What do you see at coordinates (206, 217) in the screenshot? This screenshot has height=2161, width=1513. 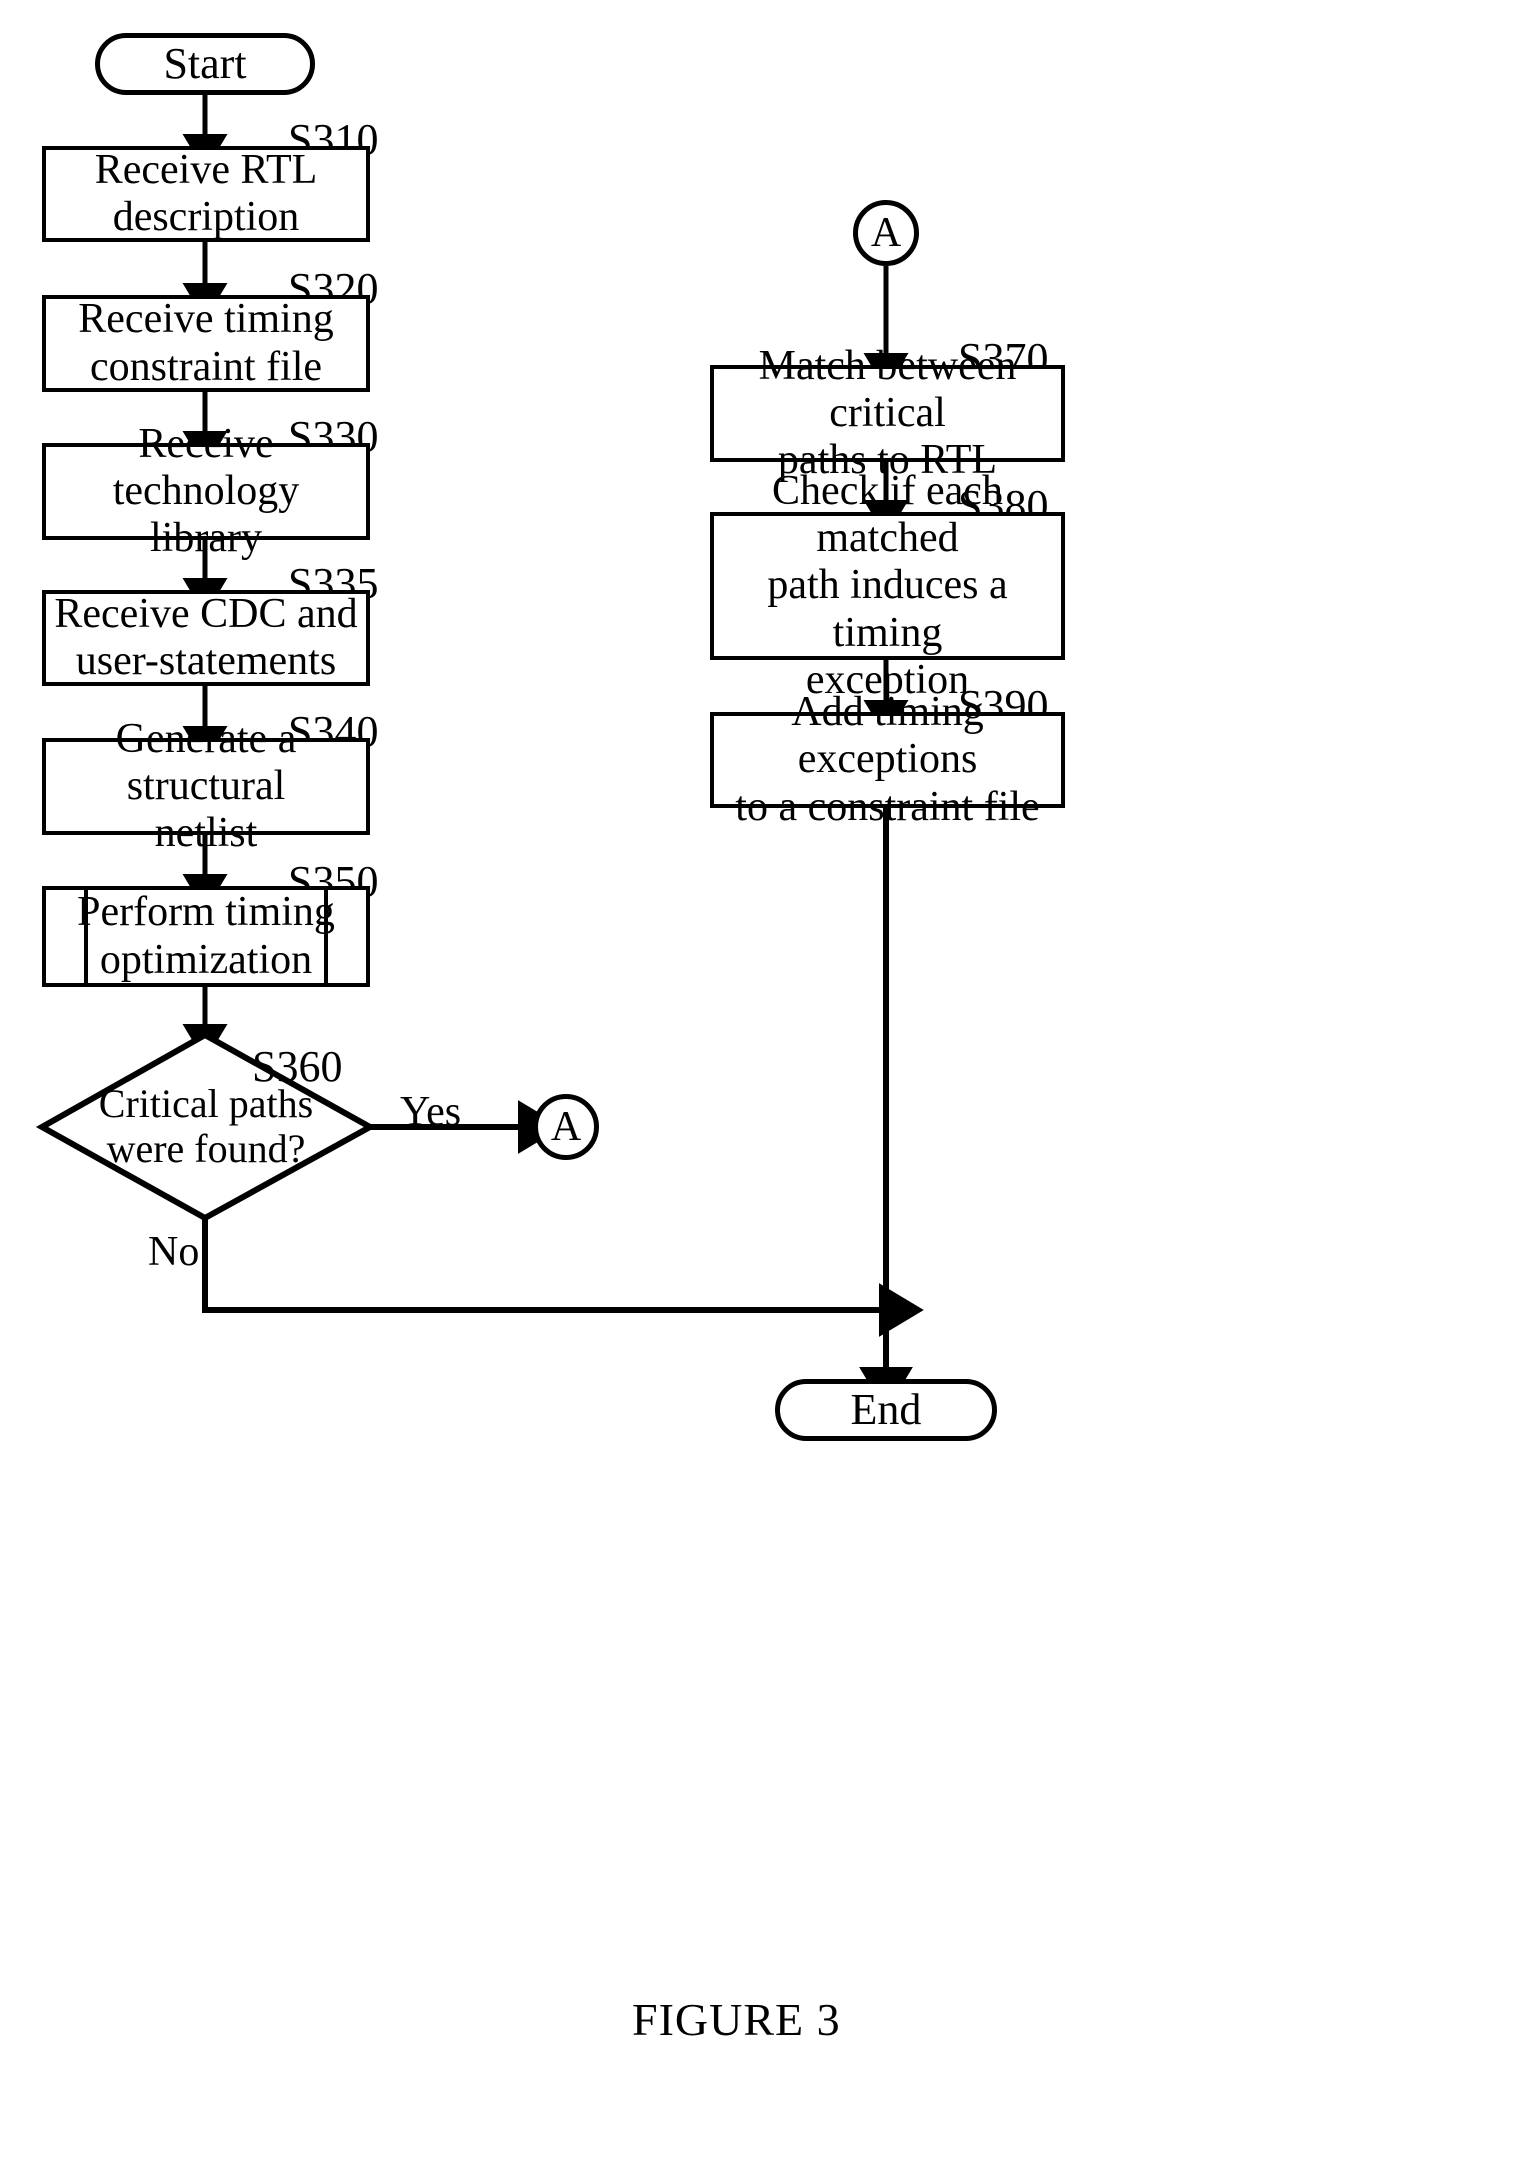 I see `process-box-s310-line2: description` at bounding box center [206, 217].